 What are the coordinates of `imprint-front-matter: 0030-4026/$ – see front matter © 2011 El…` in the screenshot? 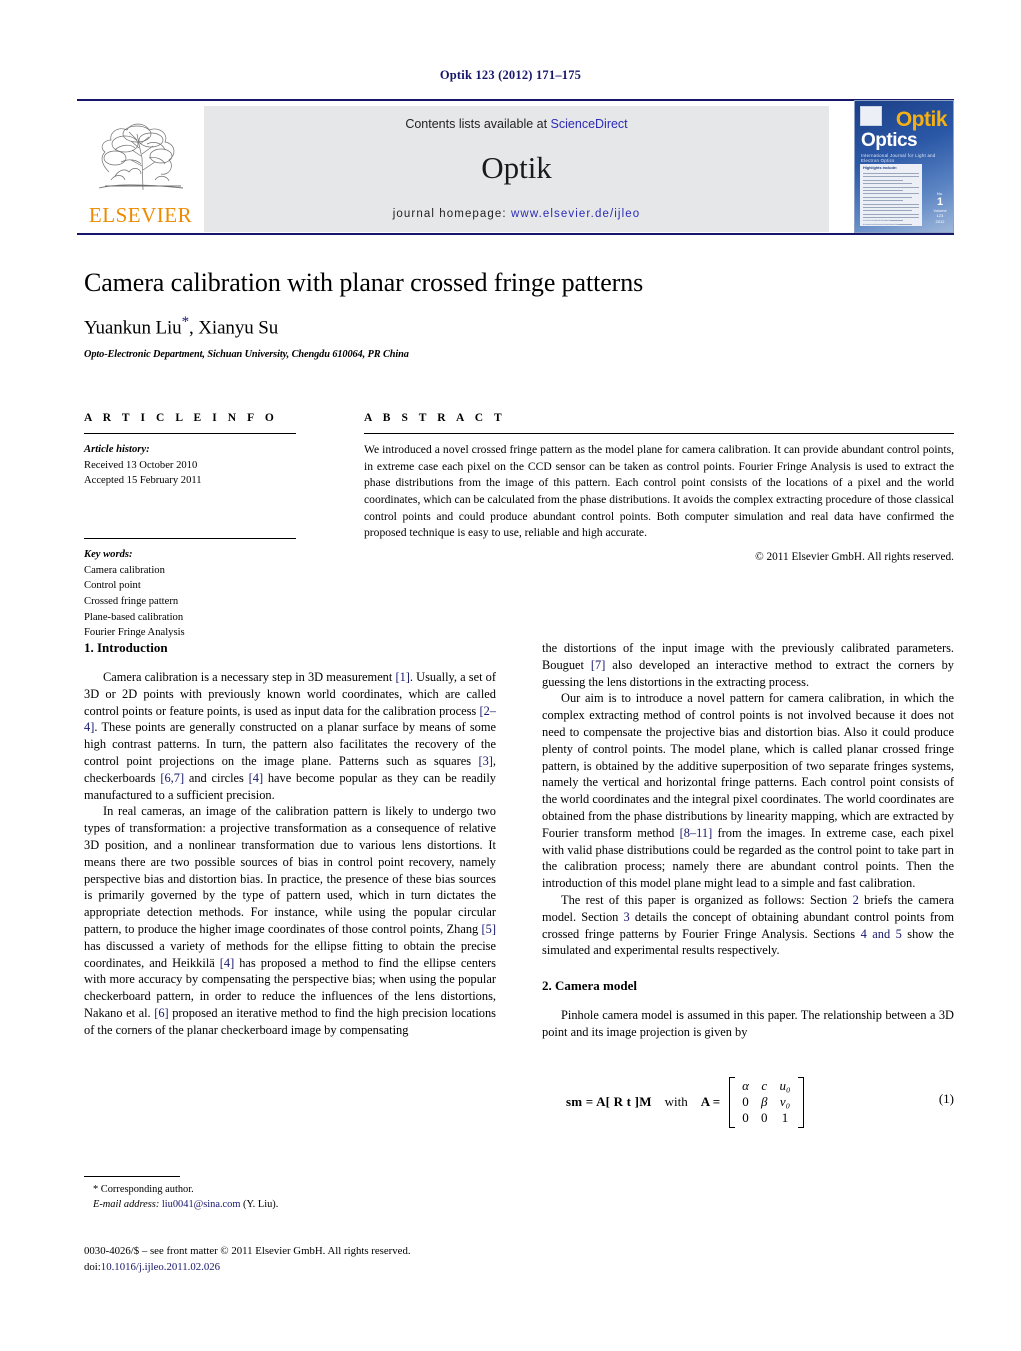 It's located at (247, 1251).